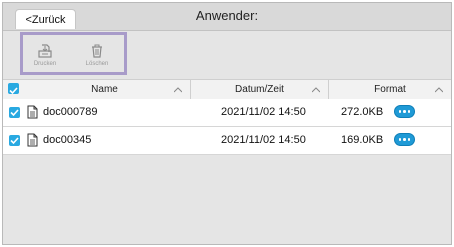 The width and height of the screenshot is (454, 247). I want to click on print-label: Drucken, so click(45, 64).